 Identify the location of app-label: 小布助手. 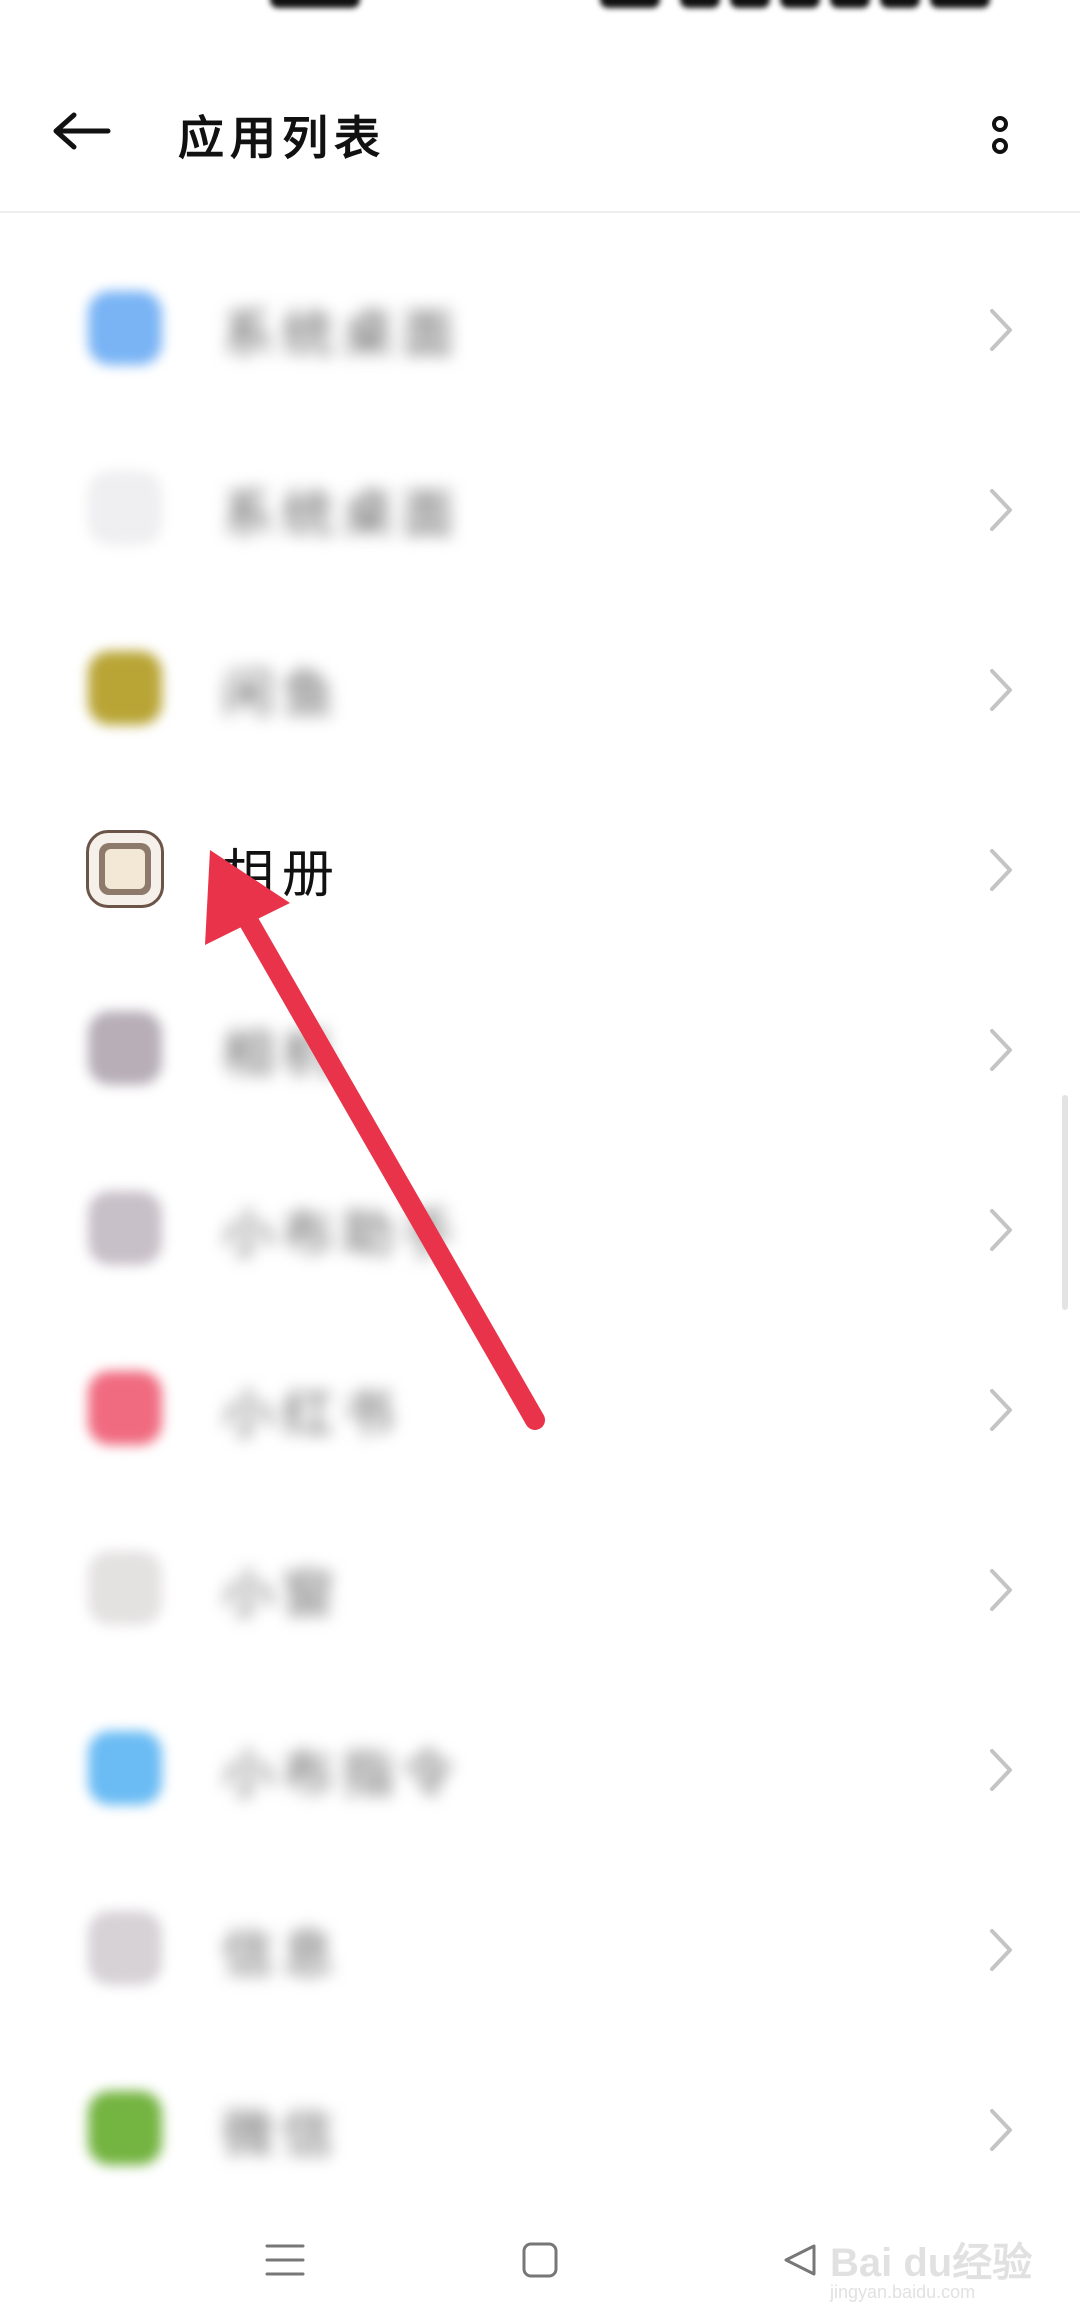
(342, 1235).